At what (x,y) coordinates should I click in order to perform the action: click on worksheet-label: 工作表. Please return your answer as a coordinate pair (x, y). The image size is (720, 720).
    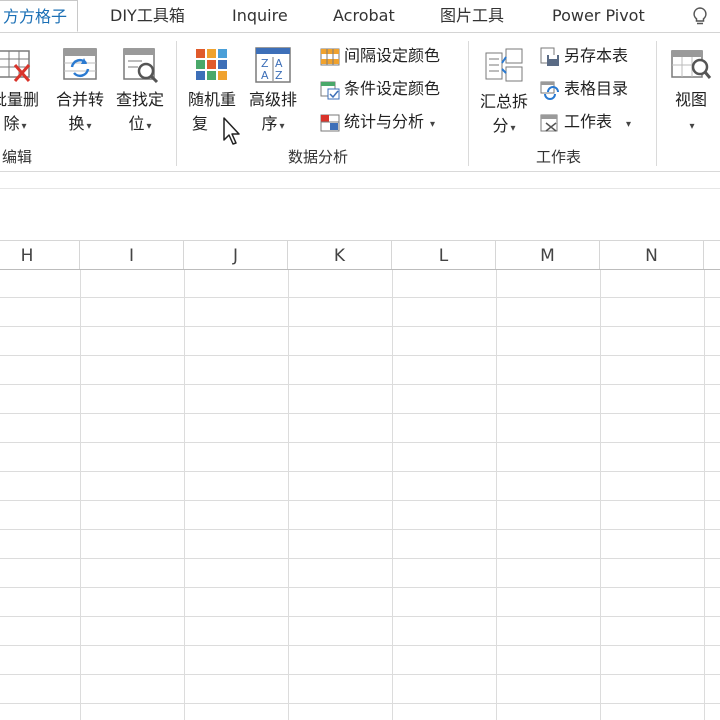
    Looking at the image, I should click on (588, 121).